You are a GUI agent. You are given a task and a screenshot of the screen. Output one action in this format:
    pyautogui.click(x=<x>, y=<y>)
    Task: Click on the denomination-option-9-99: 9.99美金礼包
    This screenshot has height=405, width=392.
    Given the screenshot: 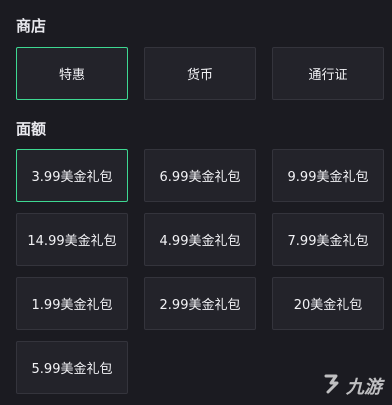 What is the action you would take?
    pyautogui.click(x=328, y=175)
    